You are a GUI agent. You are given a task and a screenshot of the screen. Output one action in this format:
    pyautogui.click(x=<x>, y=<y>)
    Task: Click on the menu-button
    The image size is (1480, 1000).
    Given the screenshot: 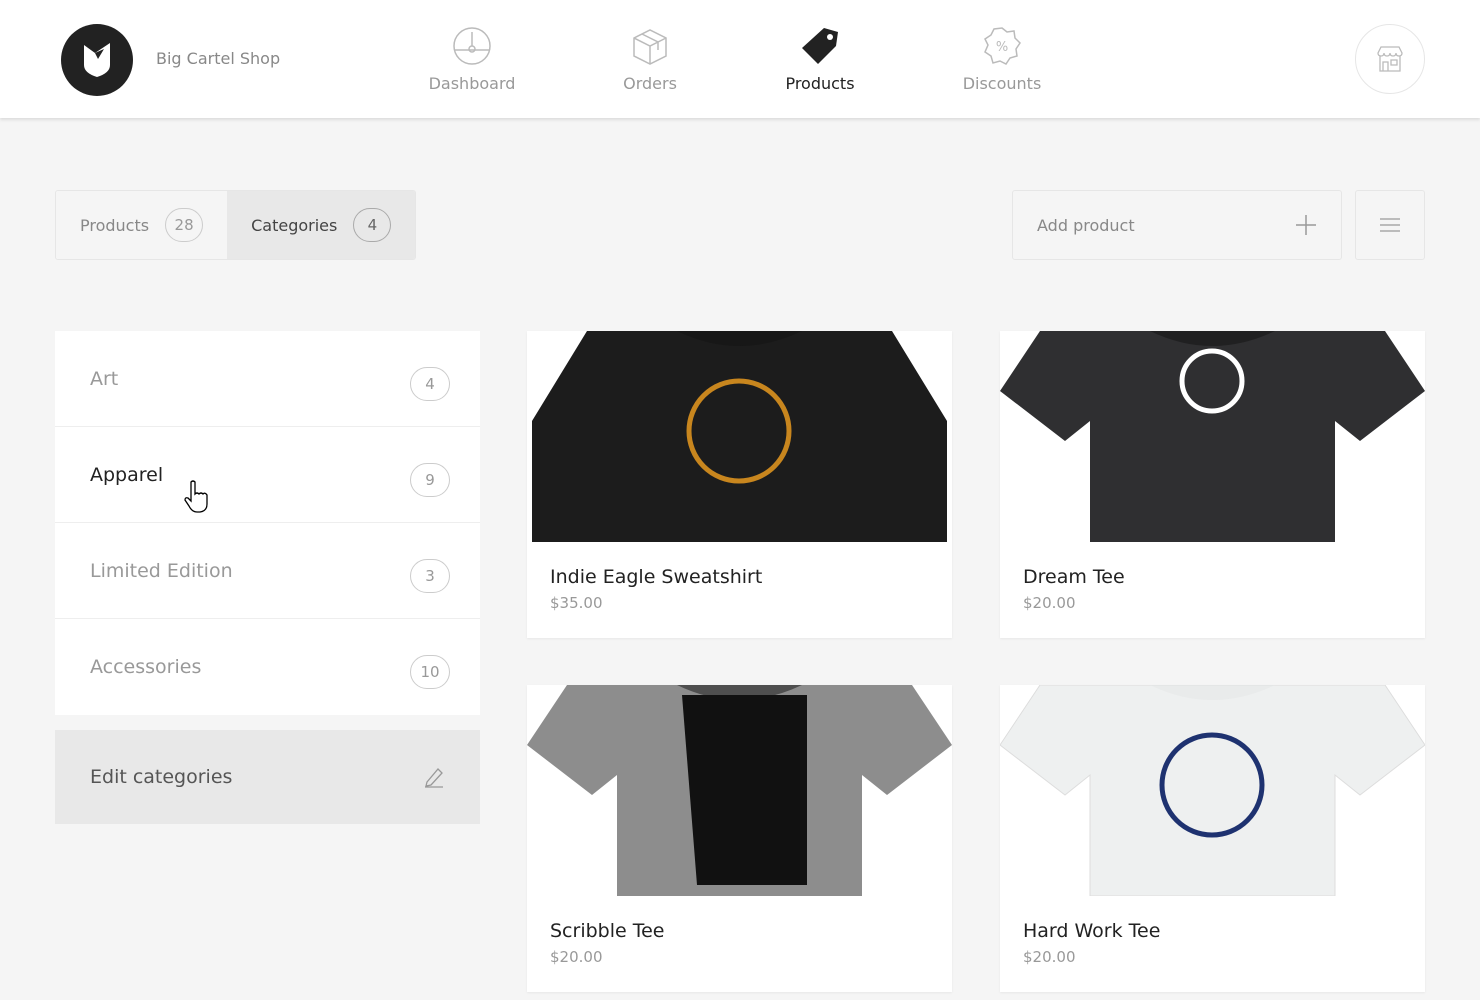 What is the action you would take?
    pyautogui.click(x=1390, y=225)
    